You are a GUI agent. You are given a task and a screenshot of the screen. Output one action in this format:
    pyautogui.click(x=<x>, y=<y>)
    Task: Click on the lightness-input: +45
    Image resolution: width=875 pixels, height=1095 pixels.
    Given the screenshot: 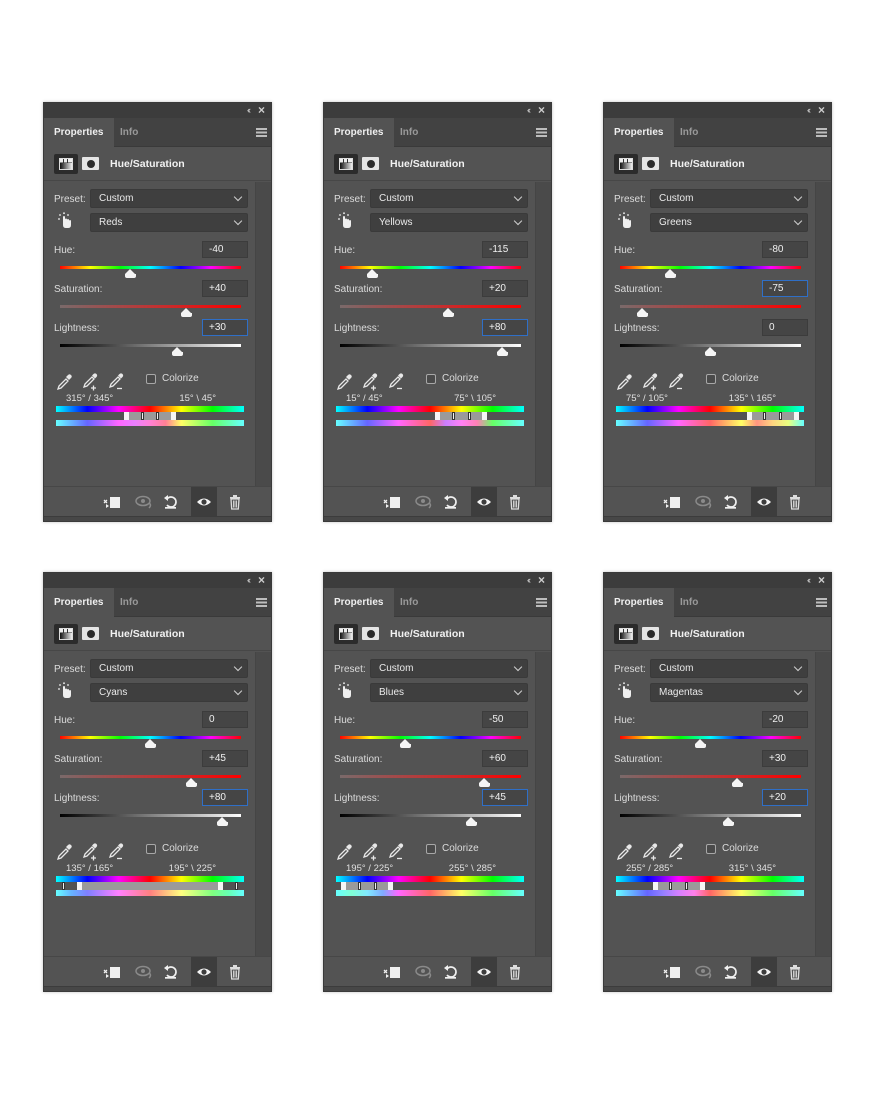 What is the action you would take?
    pyautogui.click(x=505, y=797)
    